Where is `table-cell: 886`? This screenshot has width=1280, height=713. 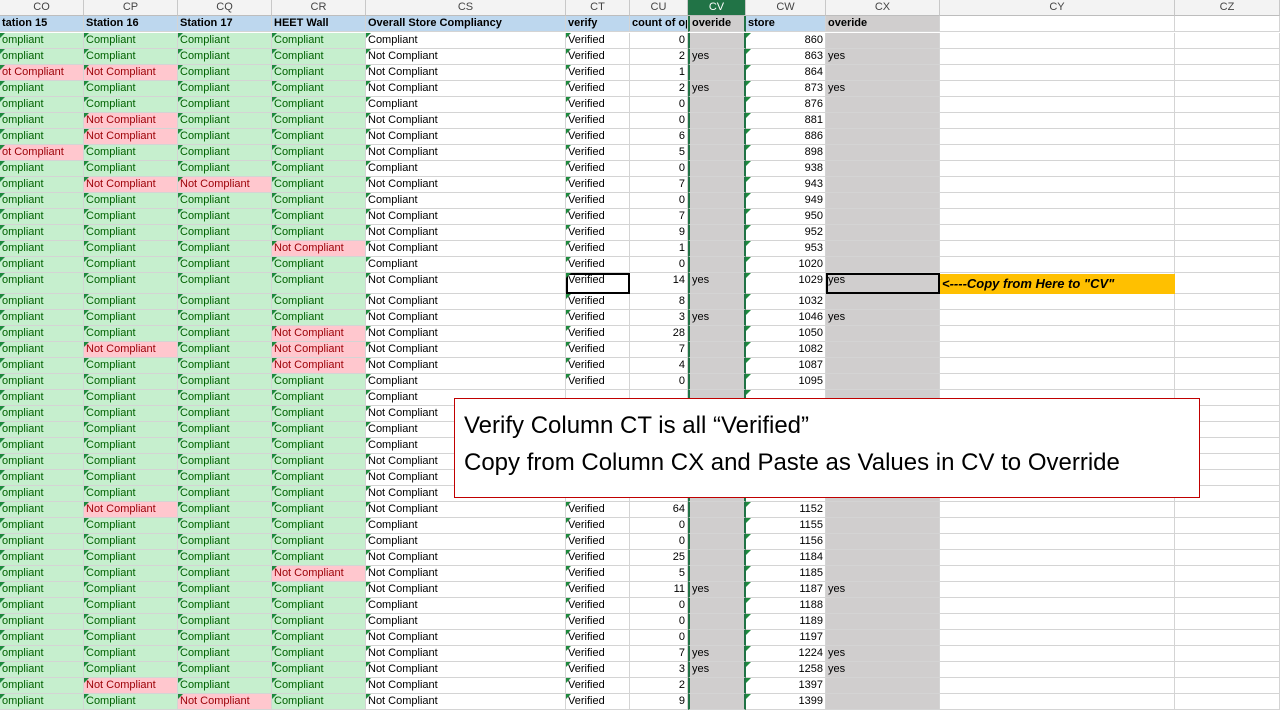 table-cell: 886 is located at coordinates (786, 137).